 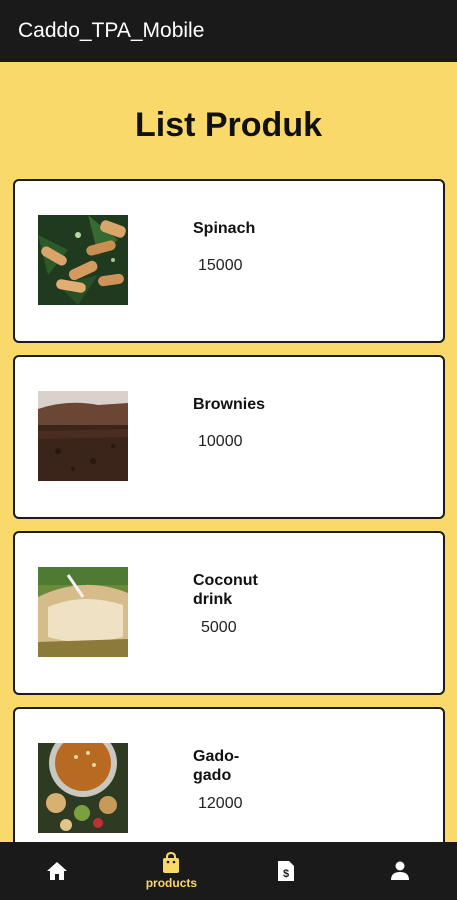 I want to click on nav-products-label: products, so click(x=171, y=883).